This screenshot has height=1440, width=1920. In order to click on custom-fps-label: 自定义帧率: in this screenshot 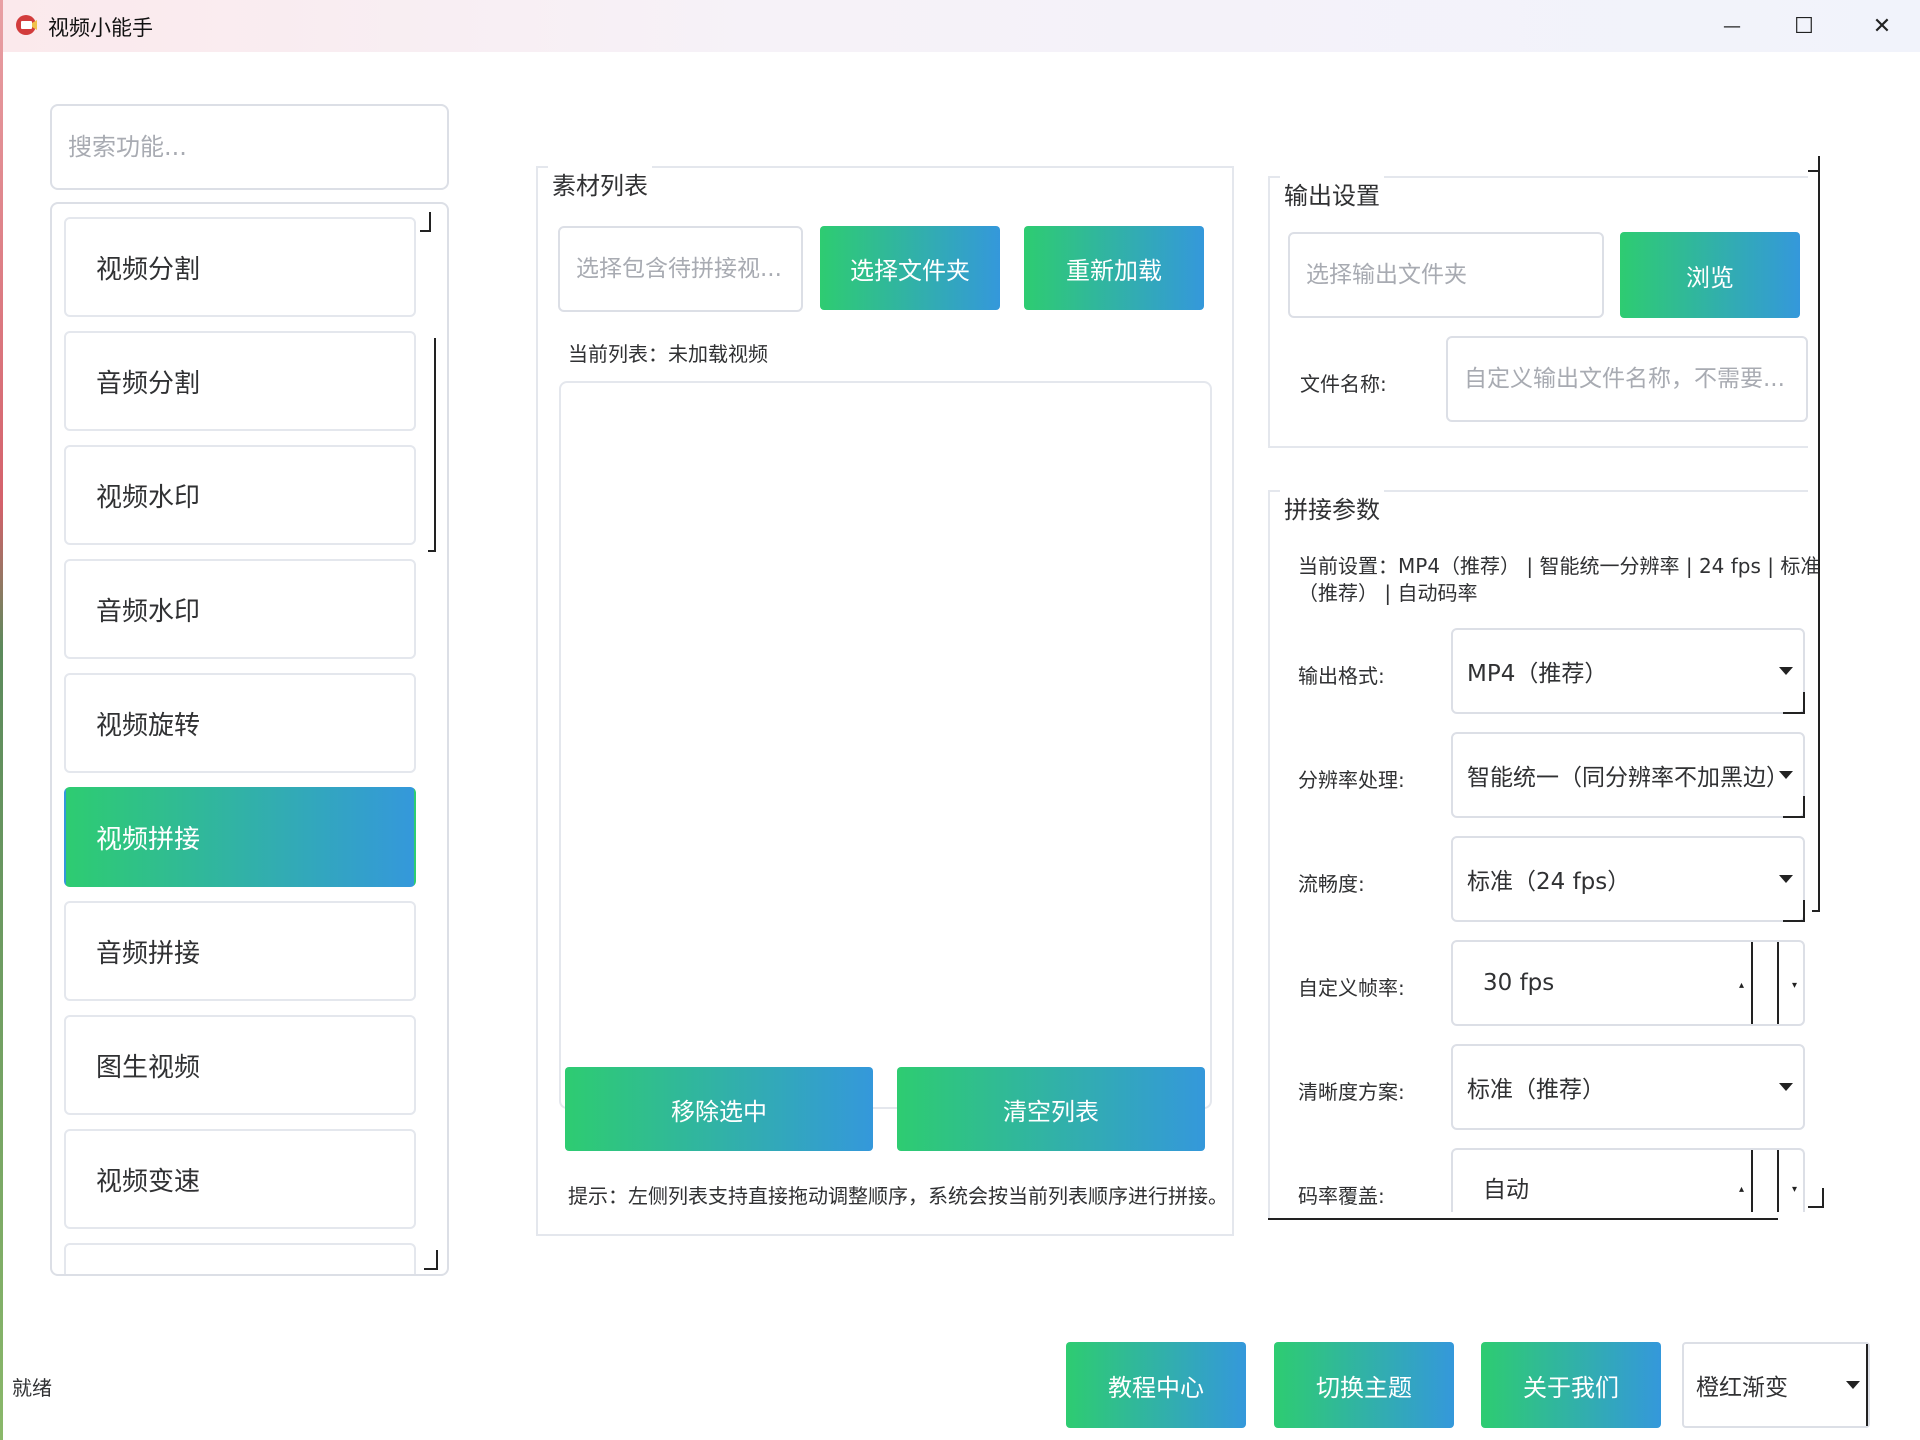, I will do `click(1351, 988)`.